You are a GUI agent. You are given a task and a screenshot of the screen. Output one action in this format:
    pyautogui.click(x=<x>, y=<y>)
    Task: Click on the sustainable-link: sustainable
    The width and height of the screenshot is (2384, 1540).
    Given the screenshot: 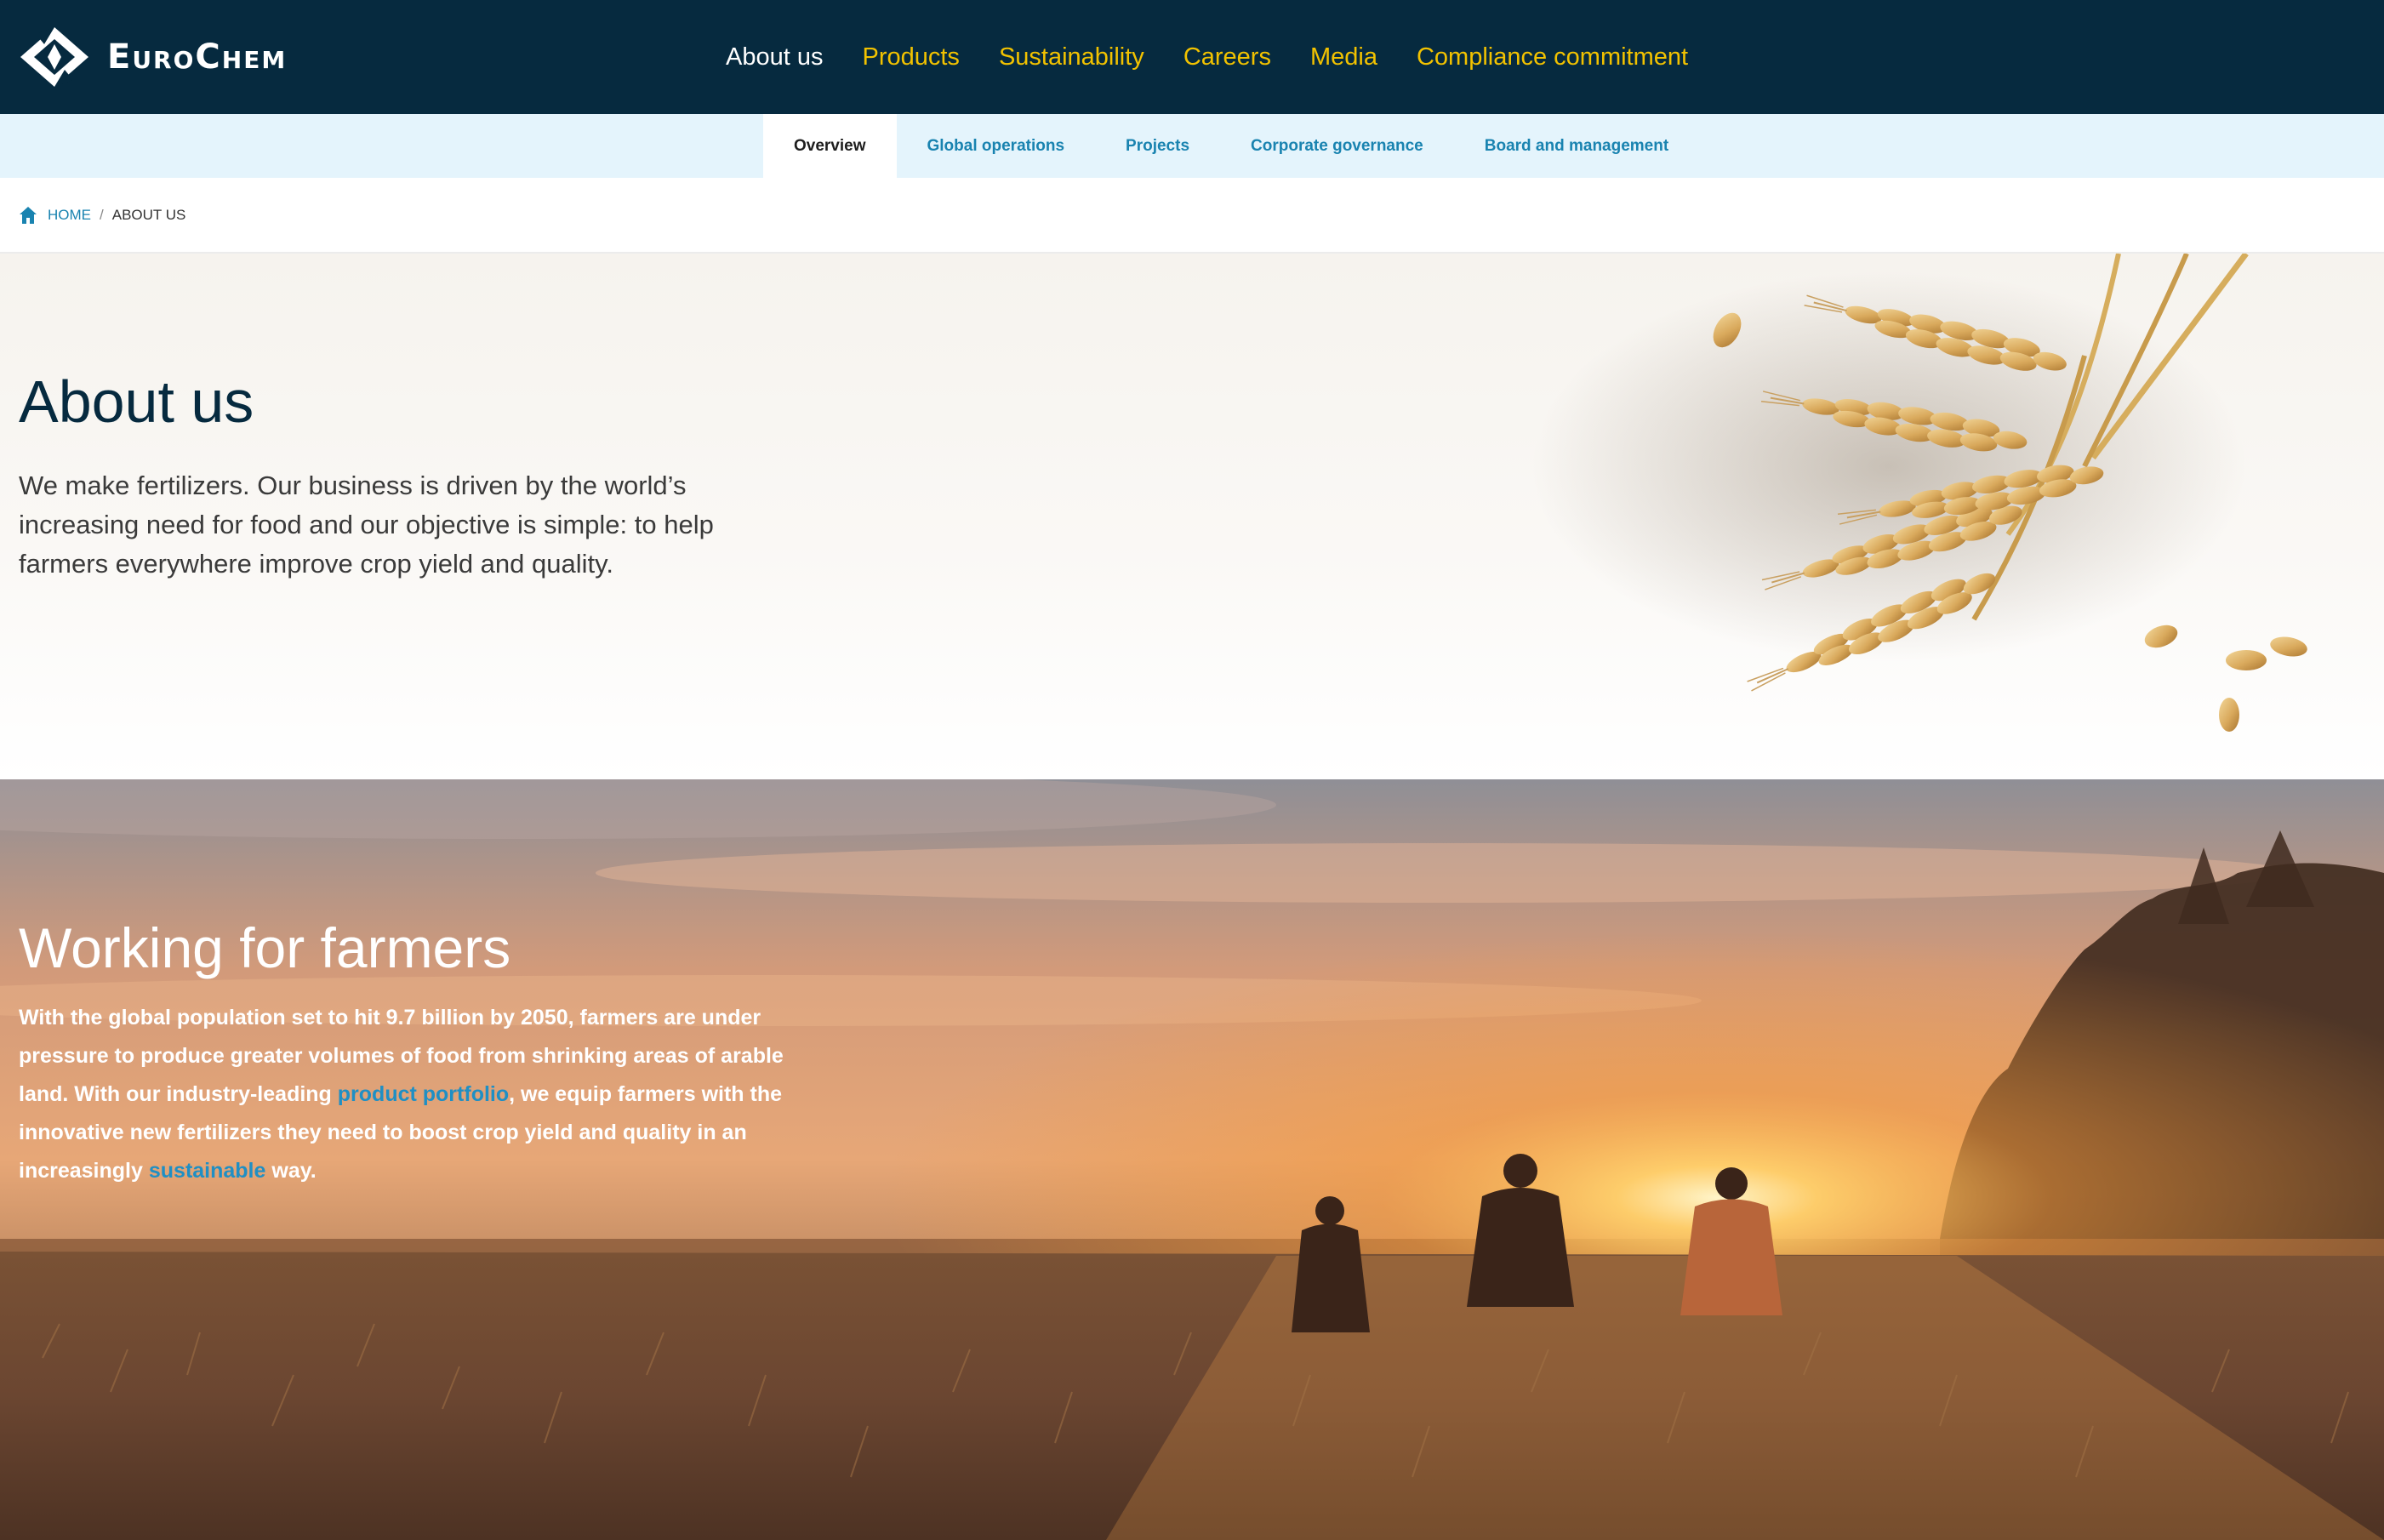 What is the action you would take?
    pyautogui.click(x=207, y=1171)
    